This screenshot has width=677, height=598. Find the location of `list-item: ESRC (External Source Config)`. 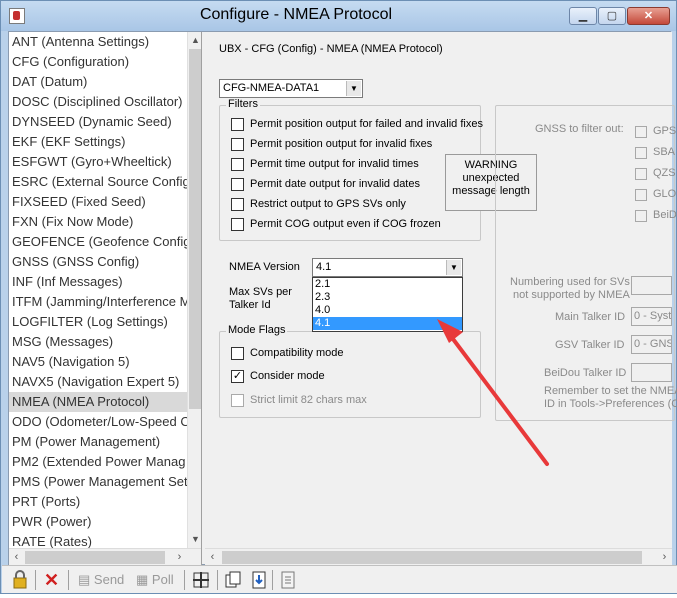

list-item: ESRC (External Source Config) is located at coordinates (98, 182).